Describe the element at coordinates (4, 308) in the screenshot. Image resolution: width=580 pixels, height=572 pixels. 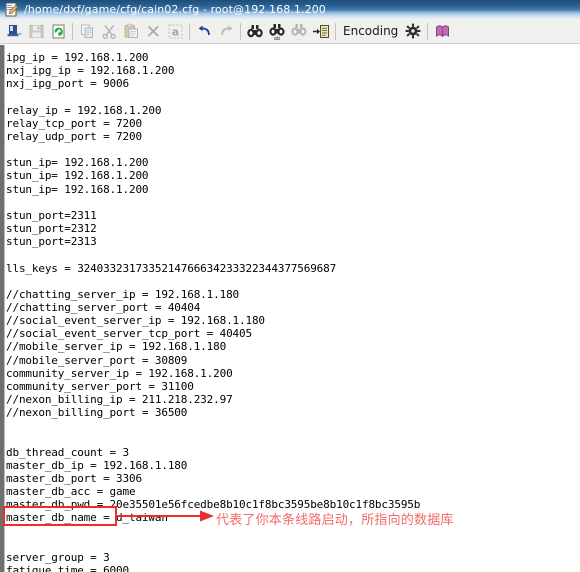
I see `editor-gutter-divider` at that location.